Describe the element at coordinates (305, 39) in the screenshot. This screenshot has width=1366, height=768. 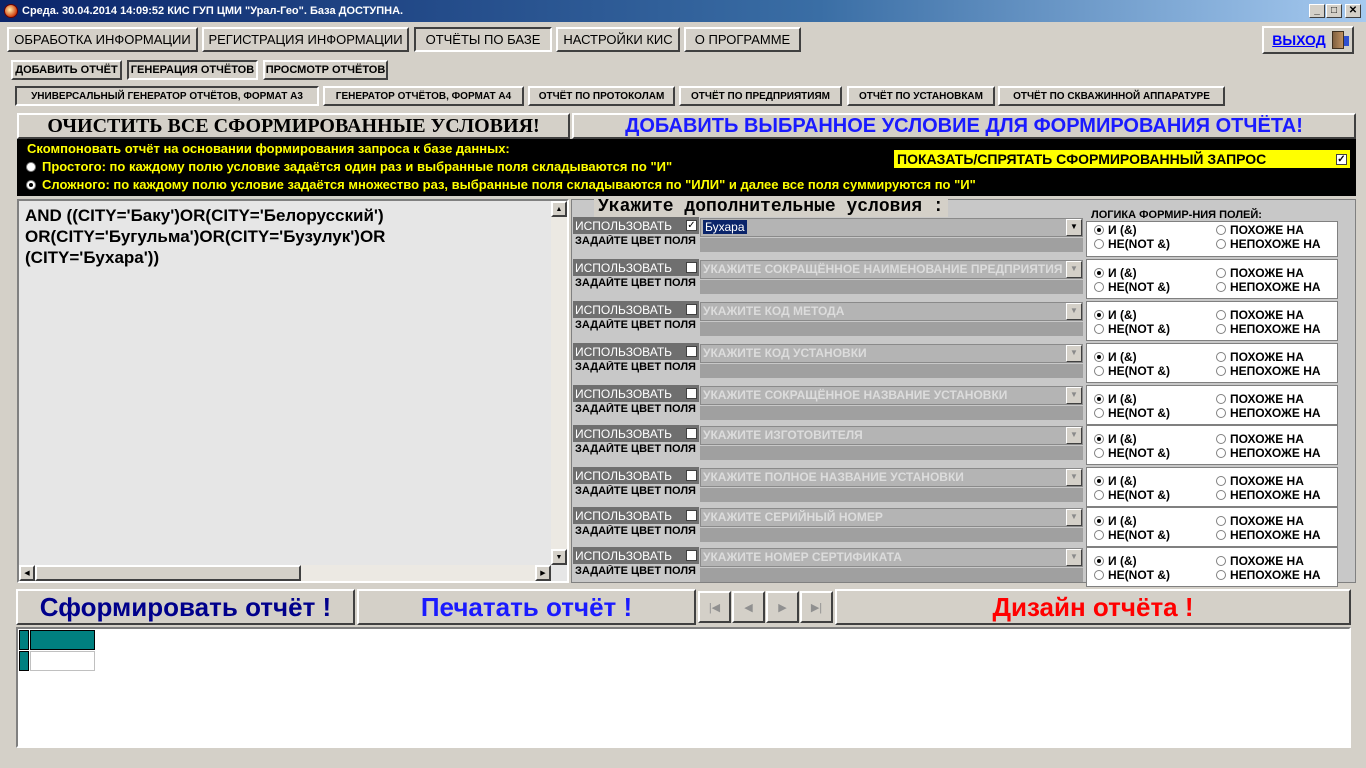
I see `menu-registration: РЕГИСТРАЦИЯ ИНФОРМАЦИИ` at that location.